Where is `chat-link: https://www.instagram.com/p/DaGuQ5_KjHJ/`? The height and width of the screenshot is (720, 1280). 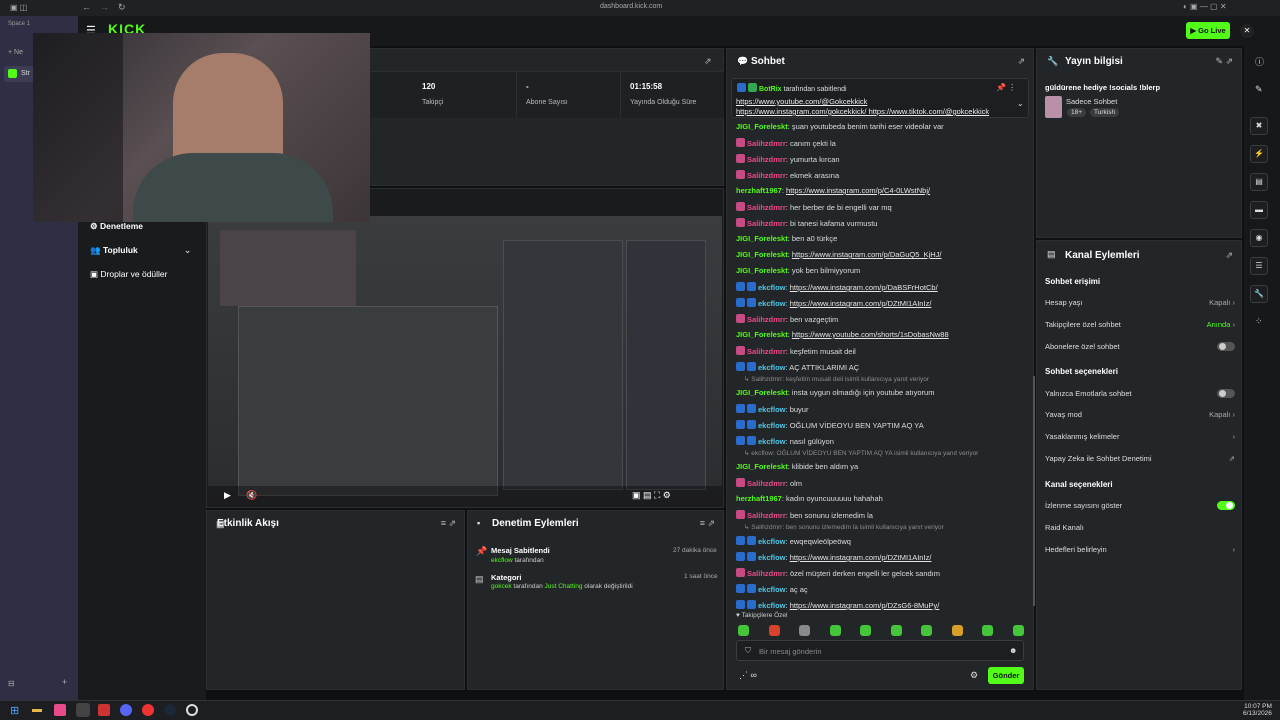
chat-link: https://www.instagram.com/p/DaGuQ5_KjHJ/ is located at coordinates (867, 254).